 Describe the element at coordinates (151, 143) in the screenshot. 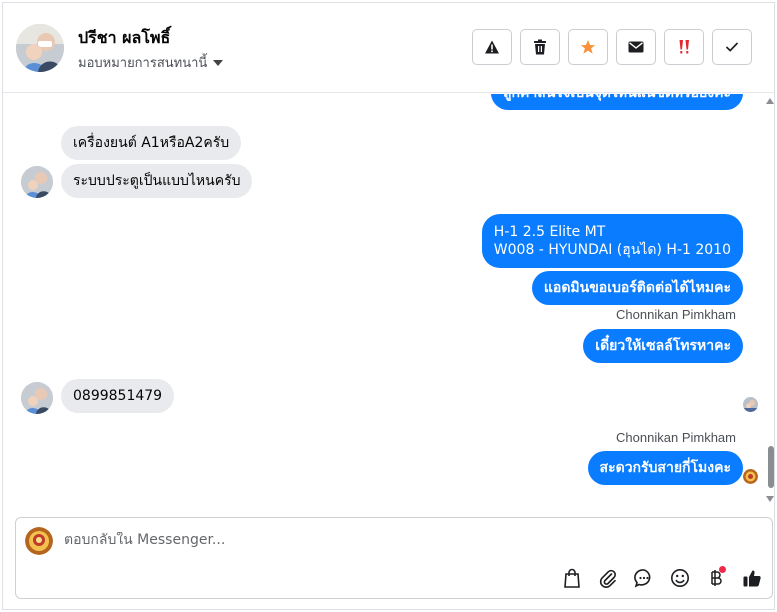

I see `incoming-message: เครื่องยนต์ A1หรือA2ครับ` at that location.